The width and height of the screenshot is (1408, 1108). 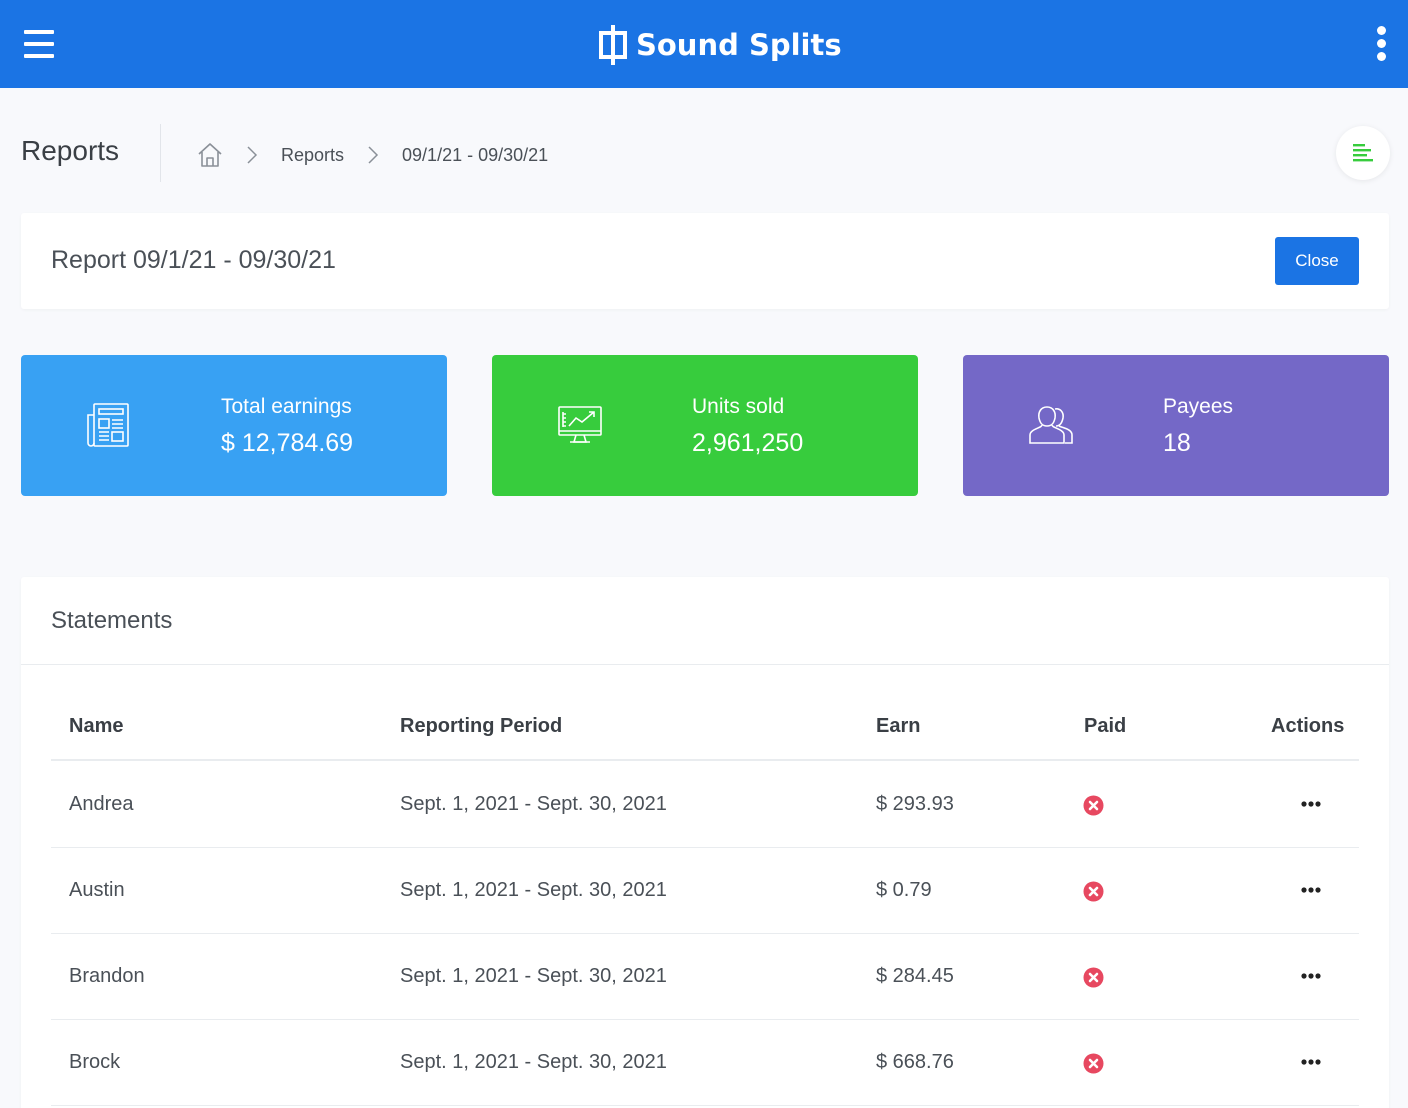 I want to click on column-header-actions: Actions, so click(x=1308, y=726).